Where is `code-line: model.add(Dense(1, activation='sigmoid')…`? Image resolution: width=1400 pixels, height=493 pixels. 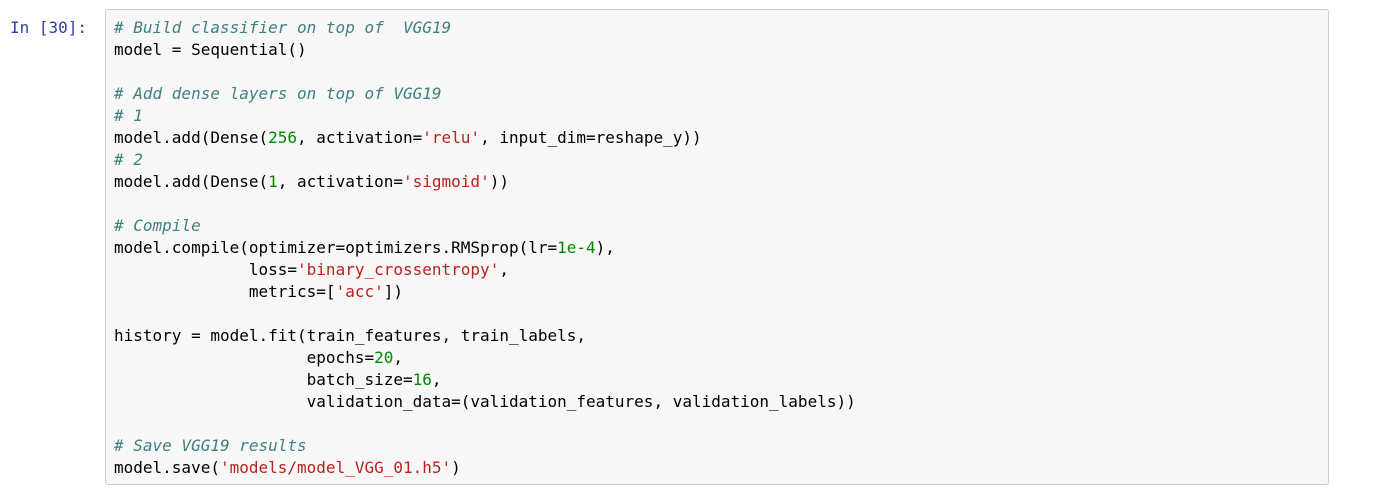
code-line: model.add(Dense(1, activation='sigmoid')… is located at coordinates (485, 182).